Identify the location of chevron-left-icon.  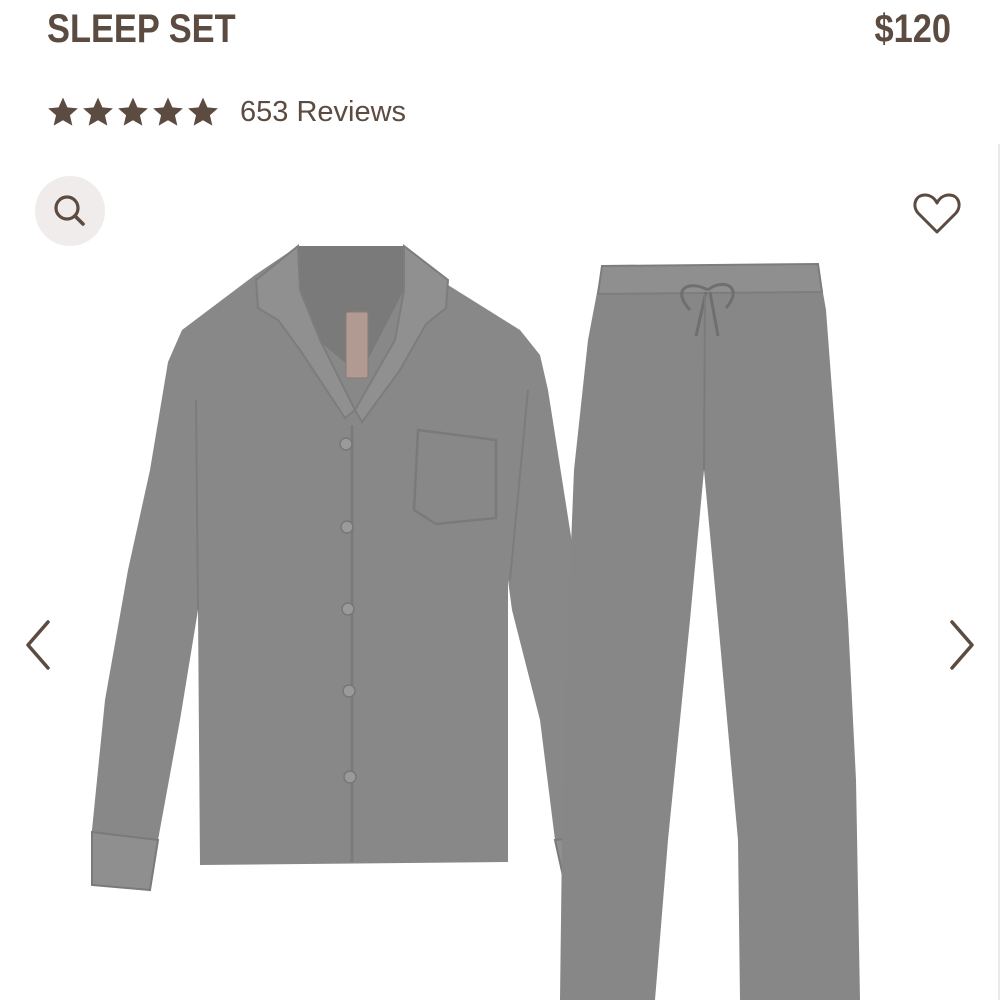
(38, 645).